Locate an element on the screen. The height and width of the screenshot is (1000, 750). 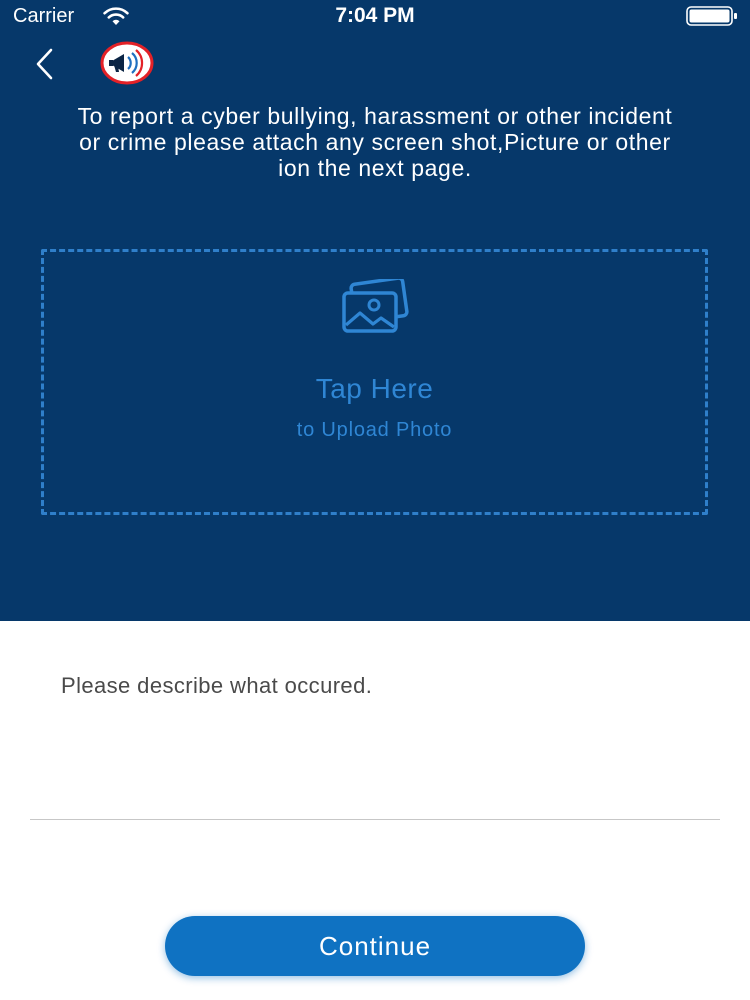
clock: 7:04 PM is located at coordinates (375, 15).